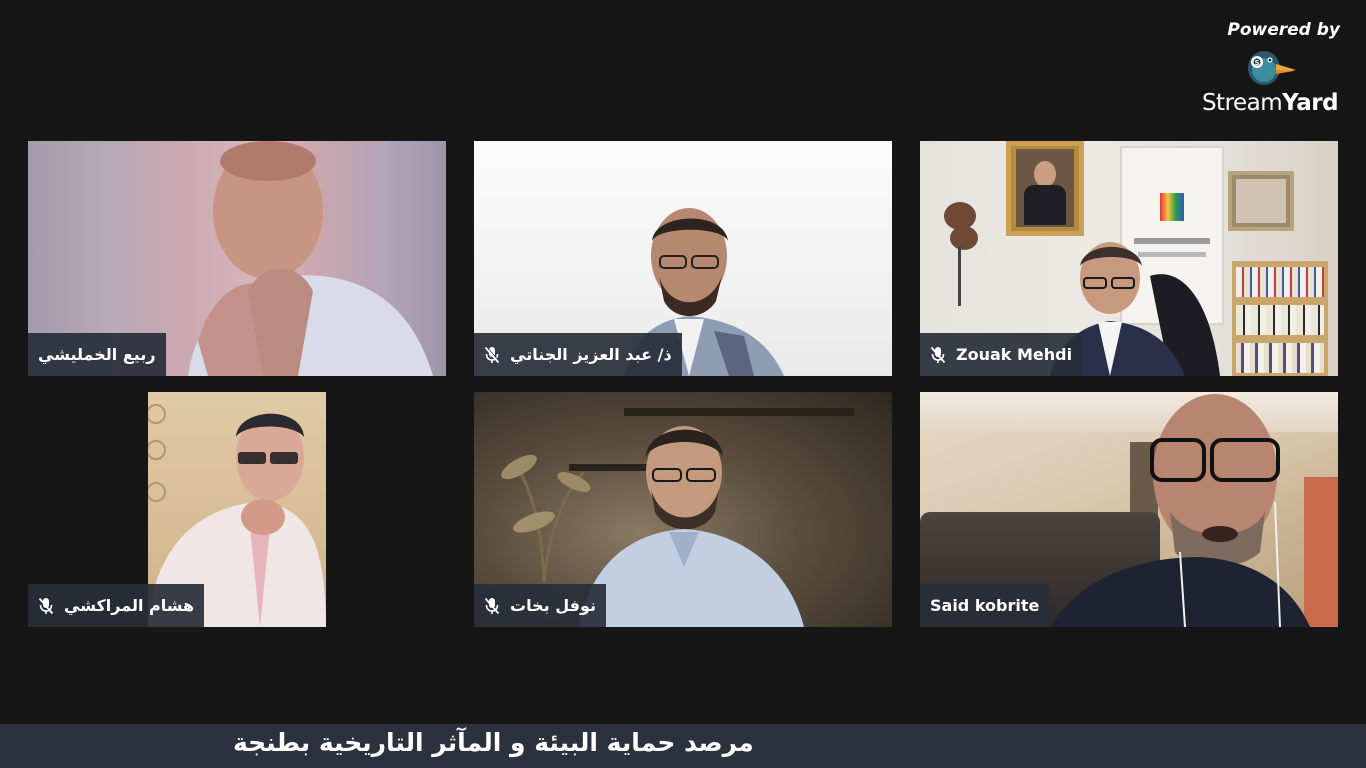 The height and width of the screenshot is (768, 1366). I want to click on participant-name: ذ/ عبد العزيز الجناتي, so click(591, 354).